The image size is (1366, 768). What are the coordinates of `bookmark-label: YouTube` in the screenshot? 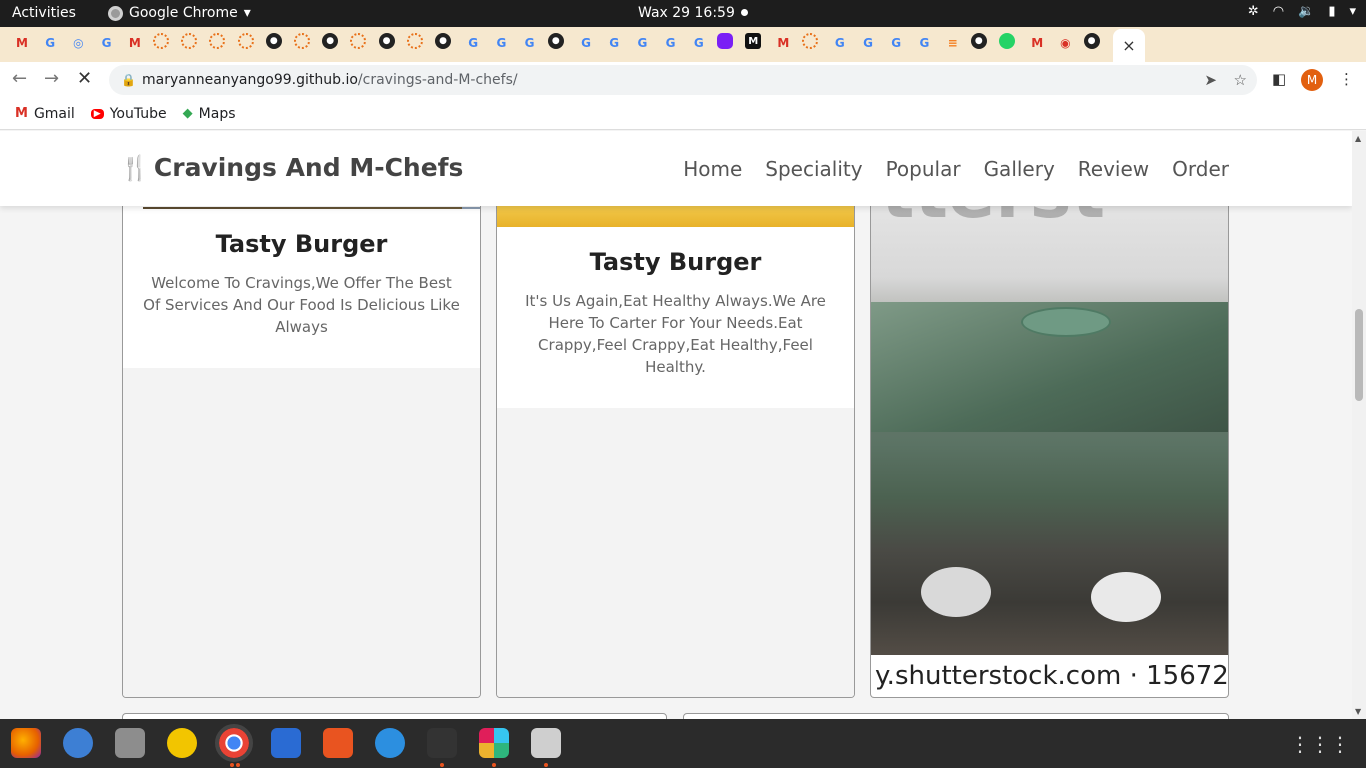 It's located at (138, 113).